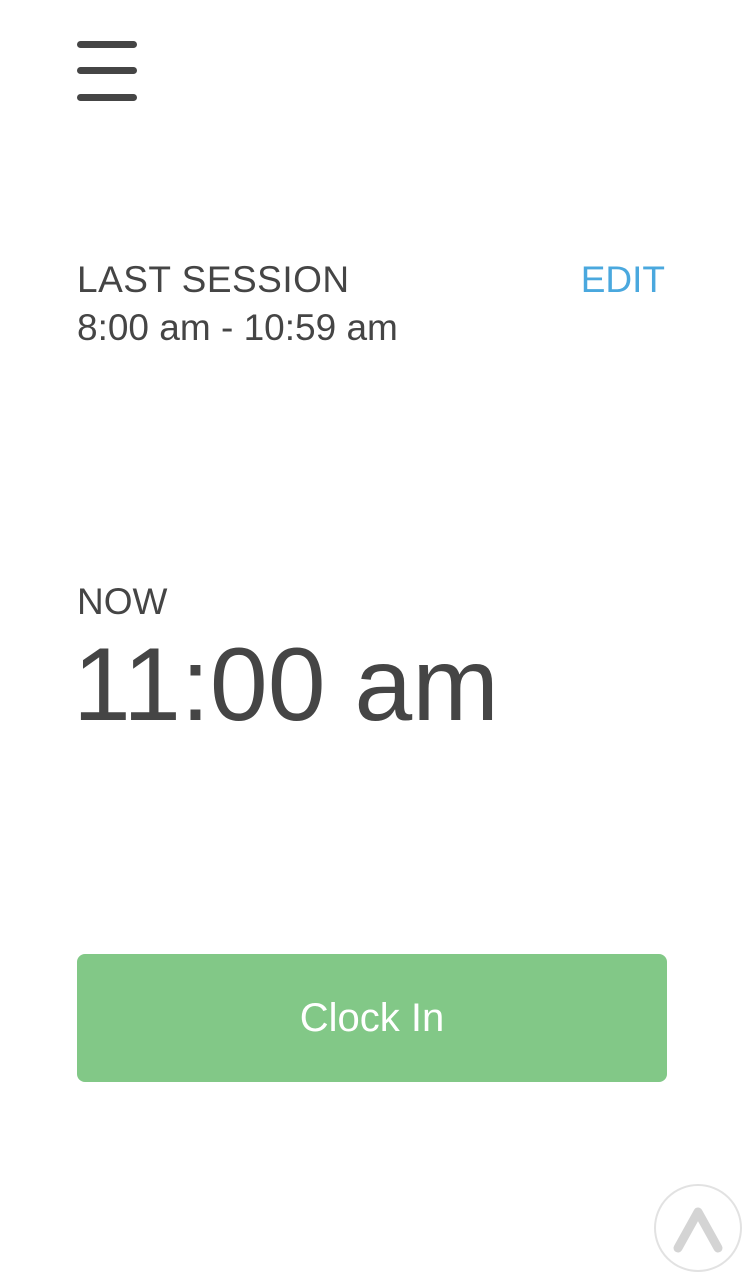 Image resolution: width=745 pixels, height=1277 pixels. What do you see at coordinates (286, 685) in the screenshot?
I see `current-time: 11:00 am` at bounding box center [286, 685].